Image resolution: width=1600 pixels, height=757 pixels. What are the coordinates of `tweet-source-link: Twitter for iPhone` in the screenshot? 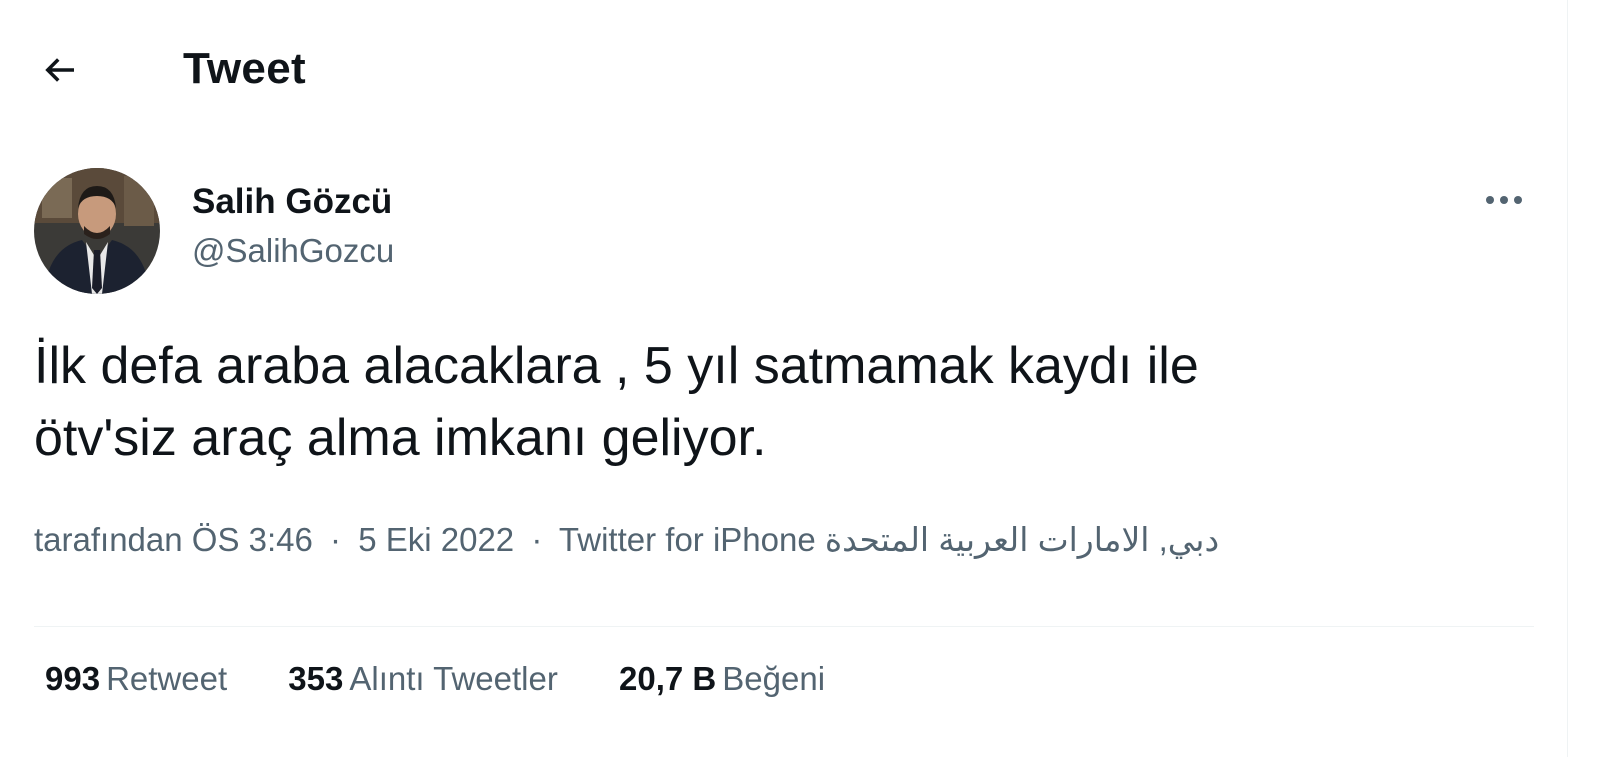 It's located at (687, 539).